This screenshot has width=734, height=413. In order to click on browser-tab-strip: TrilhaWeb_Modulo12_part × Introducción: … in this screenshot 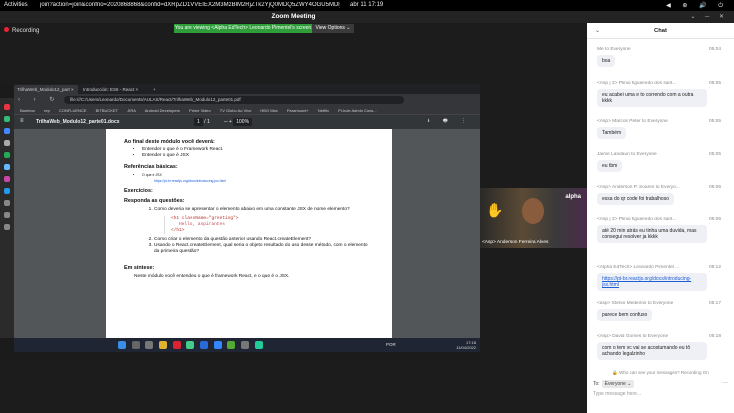, I will do `click(247, 89)`.